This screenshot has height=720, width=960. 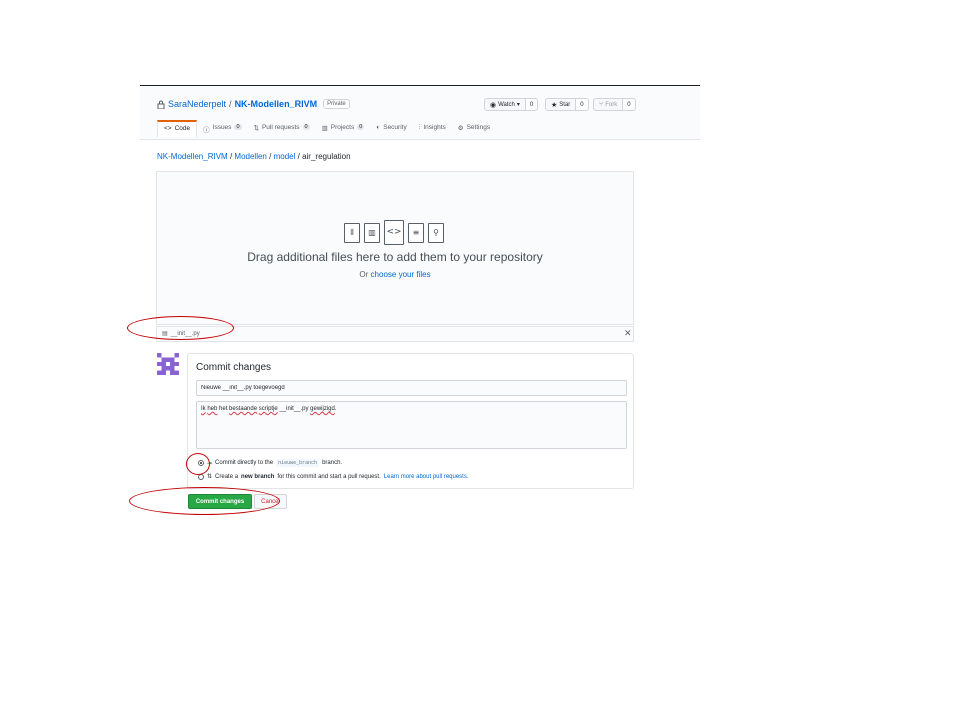 What do you see at coordinates (268, 409) in the screenshot?
I see `desc-word: scriptje` at bounding box center [268, 409].